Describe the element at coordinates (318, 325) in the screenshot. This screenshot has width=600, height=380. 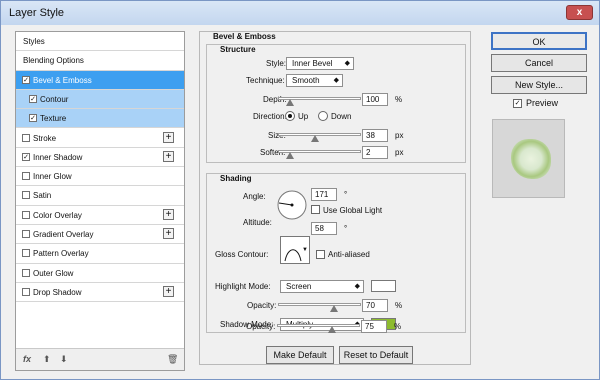
I see `shadow-opacity-slider` at that location.